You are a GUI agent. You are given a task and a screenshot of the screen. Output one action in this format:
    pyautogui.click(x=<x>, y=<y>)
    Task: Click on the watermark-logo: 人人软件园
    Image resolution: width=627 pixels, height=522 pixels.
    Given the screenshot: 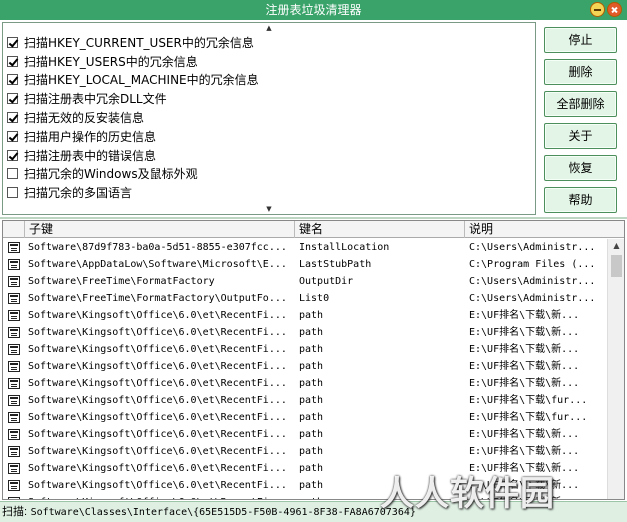 What is the action you would take?
    pyautogui.click(x=467, y=494)
    